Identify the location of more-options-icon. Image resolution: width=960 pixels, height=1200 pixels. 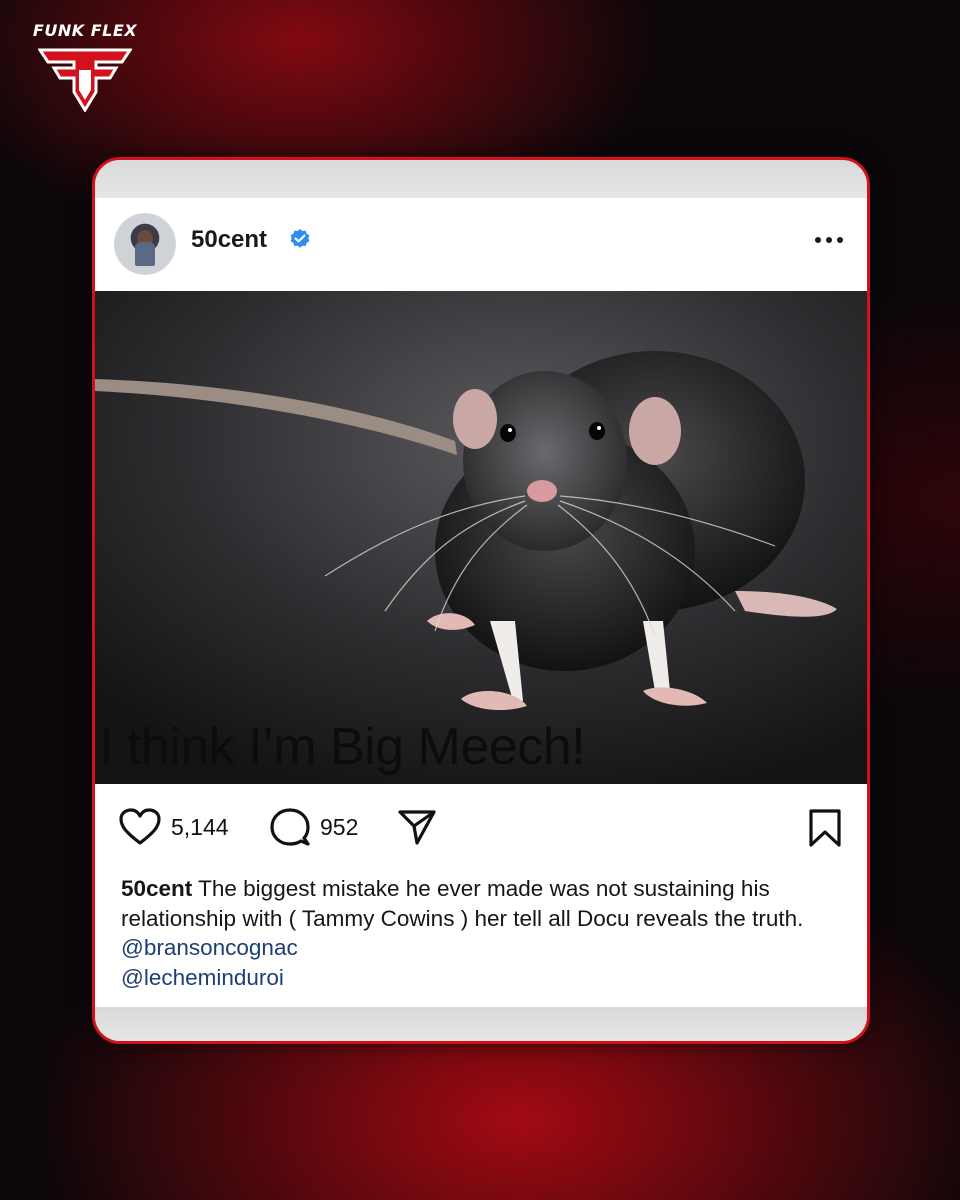
(829, 240).